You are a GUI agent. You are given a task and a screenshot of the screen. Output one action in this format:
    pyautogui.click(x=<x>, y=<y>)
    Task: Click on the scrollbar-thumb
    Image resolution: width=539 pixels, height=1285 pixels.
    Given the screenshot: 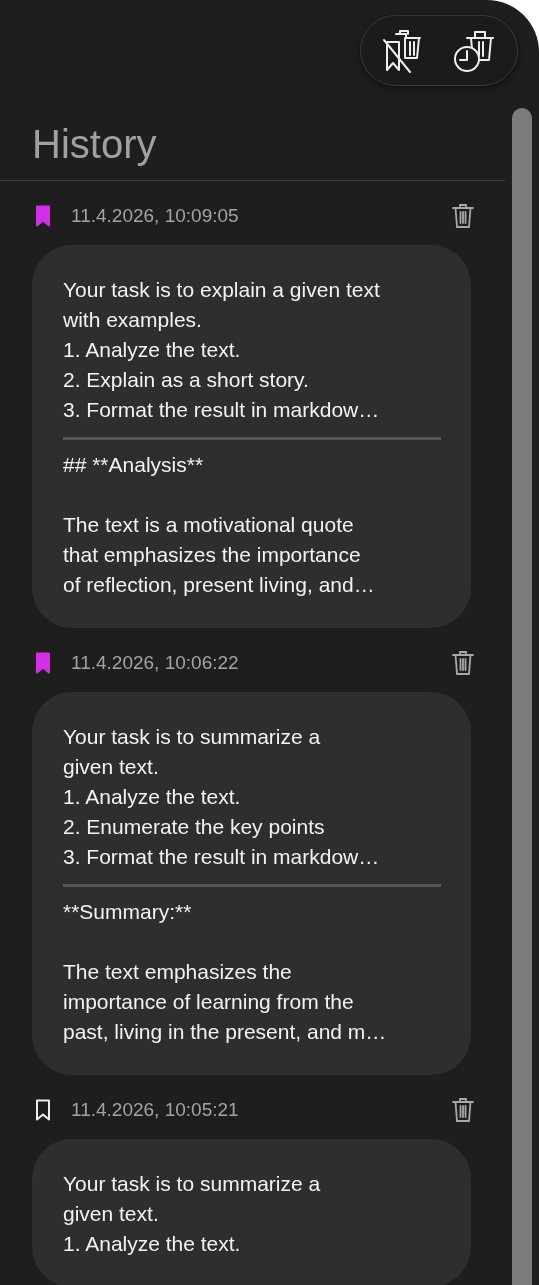 What is the action you would take?
    pyautogui.click(x=522, y=696)
    